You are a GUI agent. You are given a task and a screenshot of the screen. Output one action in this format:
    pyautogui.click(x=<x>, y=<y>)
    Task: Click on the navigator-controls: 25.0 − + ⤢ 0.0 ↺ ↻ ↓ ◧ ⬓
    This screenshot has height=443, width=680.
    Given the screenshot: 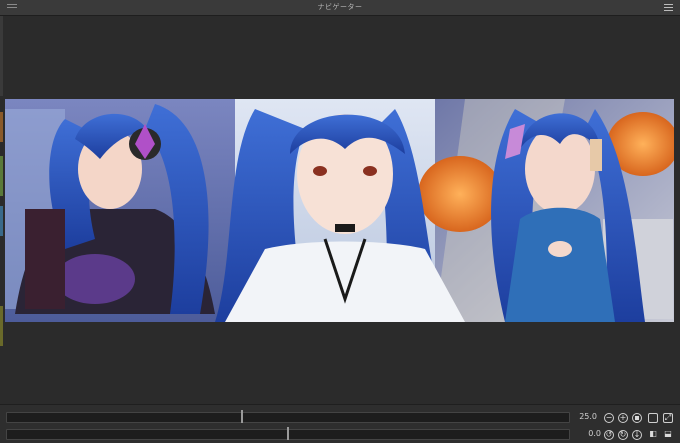 What is the action you would take?
    pyautogui.click(x=340, y=423)
    